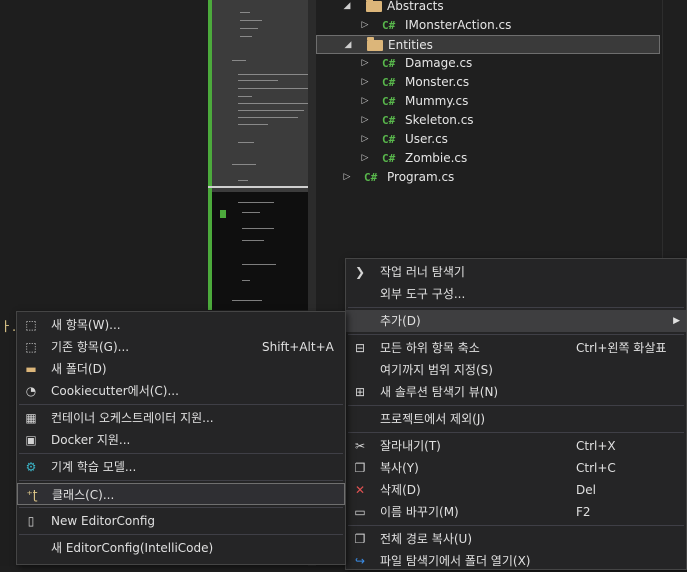 This screenshot has height=572, width=687. What do you see at coordinates (360, 512) in the screenshot?
I see `rename-icon: ▭` at bounding box center [360, 512].